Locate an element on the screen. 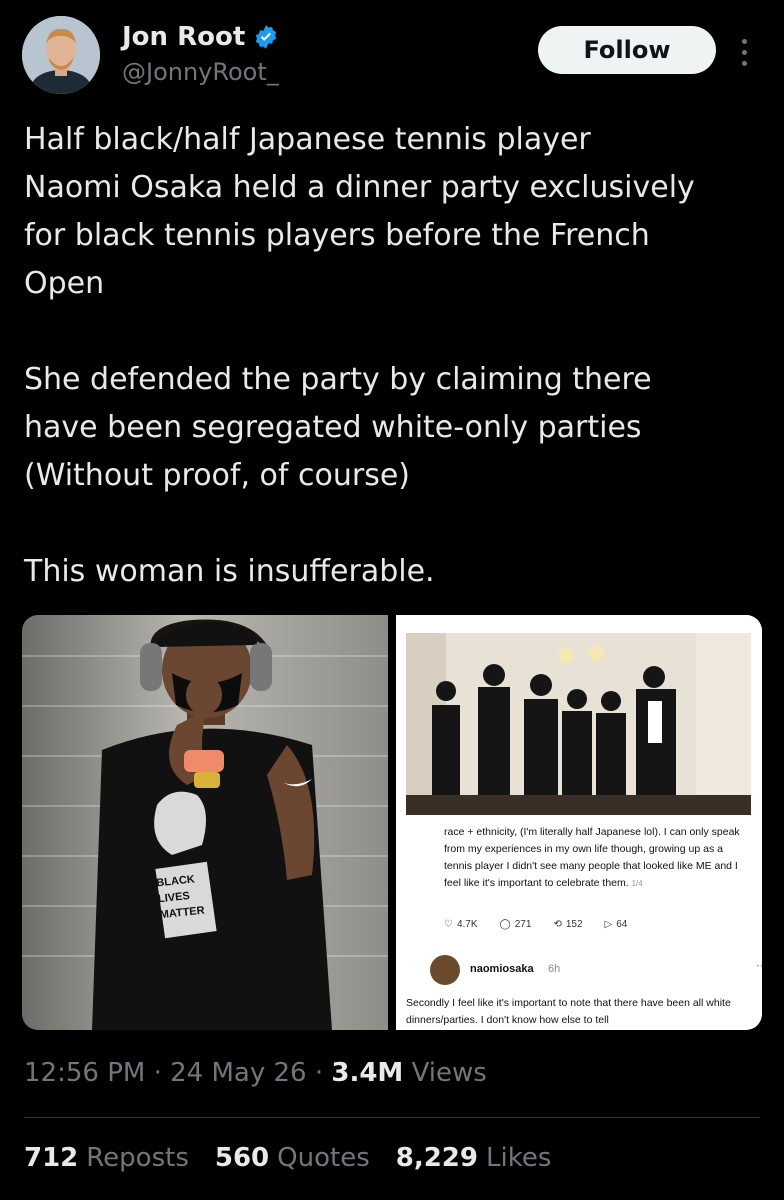 This screenshot has width=784, height=1200. tweet-header: Jon Root @JonnyRoot_ Follow is located at coordinates (392, 56).